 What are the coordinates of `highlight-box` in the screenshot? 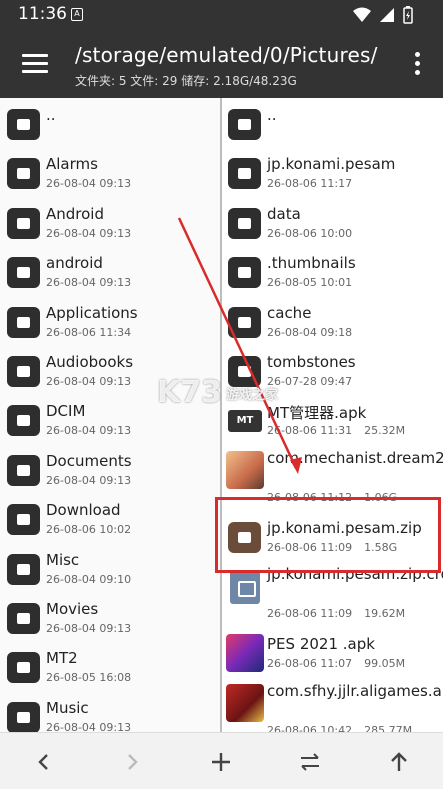 It's located at (328, 535).